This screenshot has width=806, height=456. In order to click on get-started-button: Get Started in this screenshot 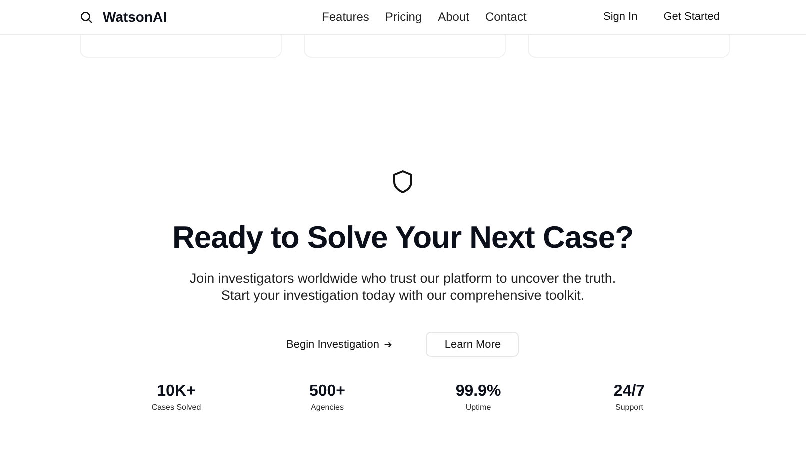, I will do `click(692, 17)`.